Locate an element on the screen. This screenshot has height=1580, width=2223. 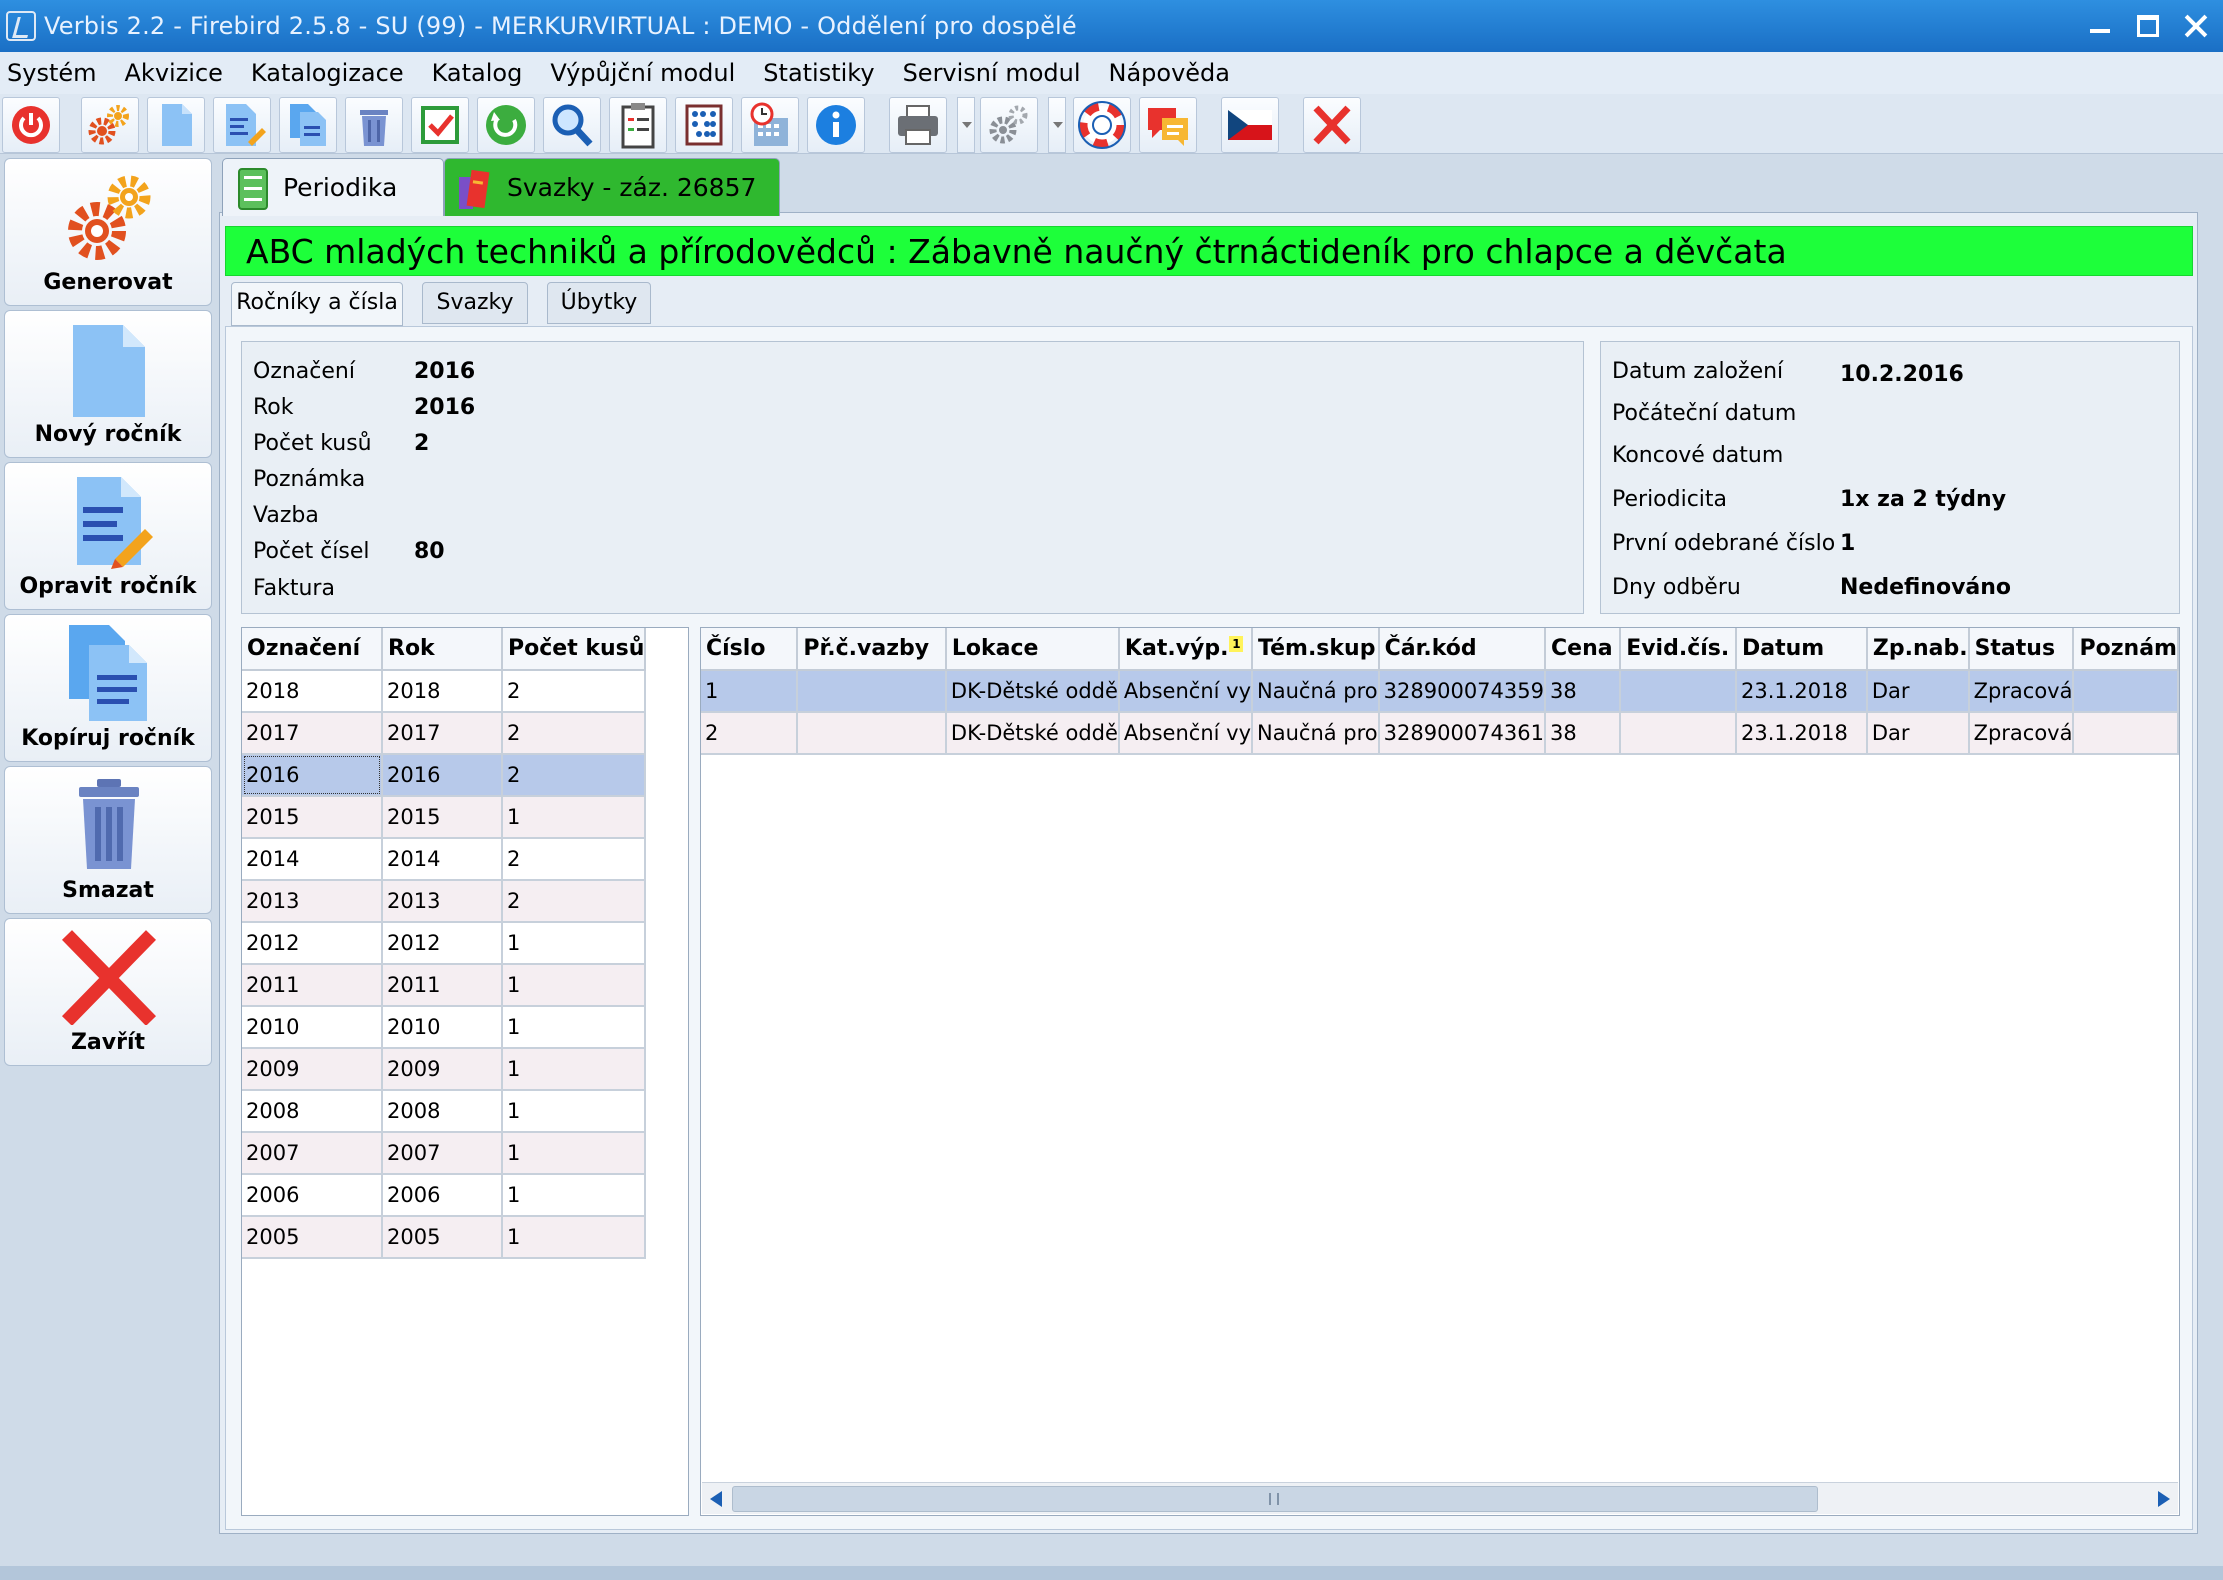
table-row: 2012 2012 1 is located at coordinates (444, 943).